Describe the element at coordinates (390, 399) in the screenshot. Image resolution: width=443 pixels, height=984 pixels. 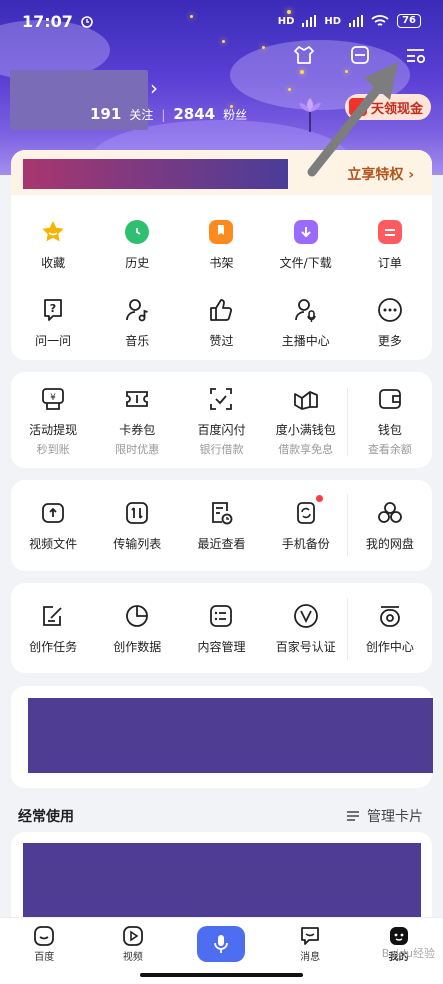
I see `wallet-icon` at that location.